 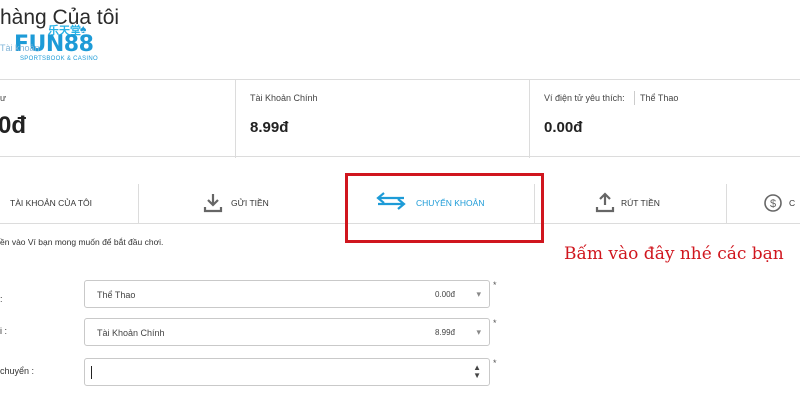 I want to click on divider, so click(x=634, y=98).